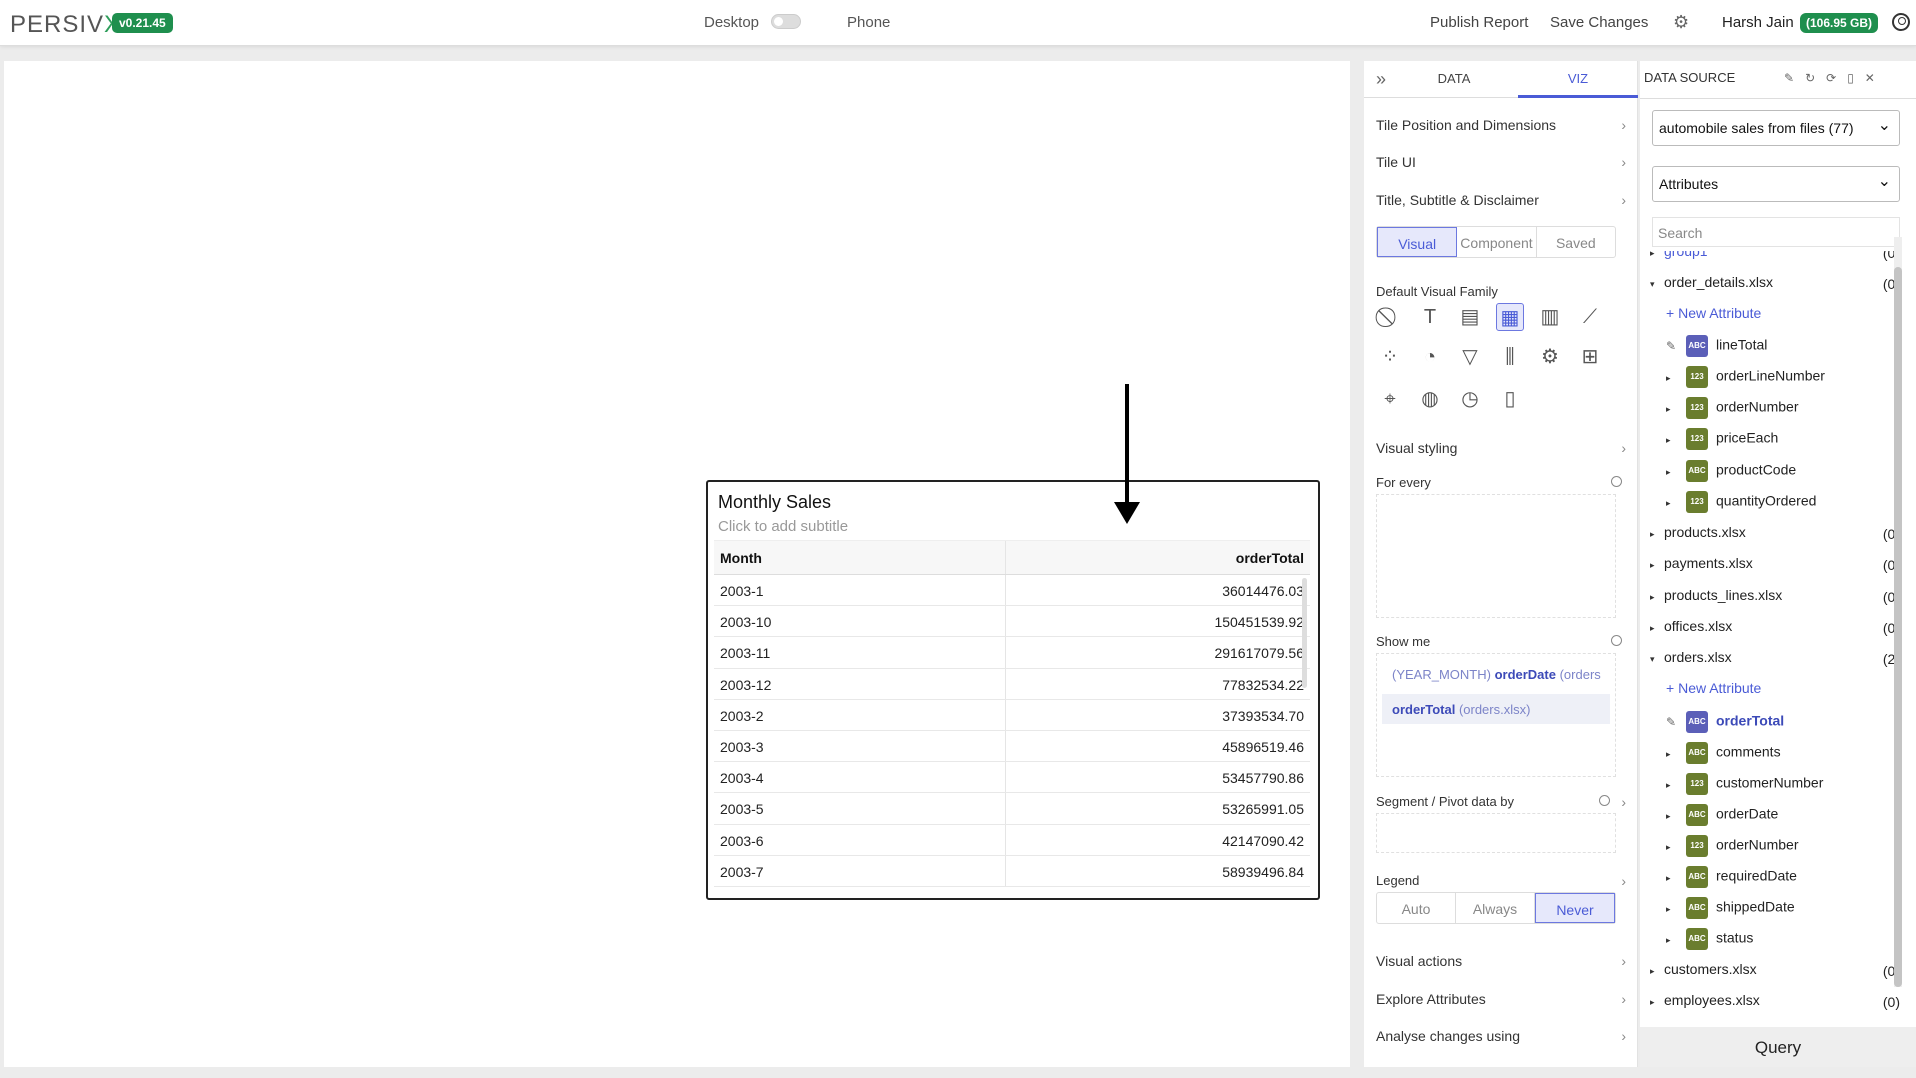  I want to click on ordertotal-cell: 36014476.03, so click(1263, 591).